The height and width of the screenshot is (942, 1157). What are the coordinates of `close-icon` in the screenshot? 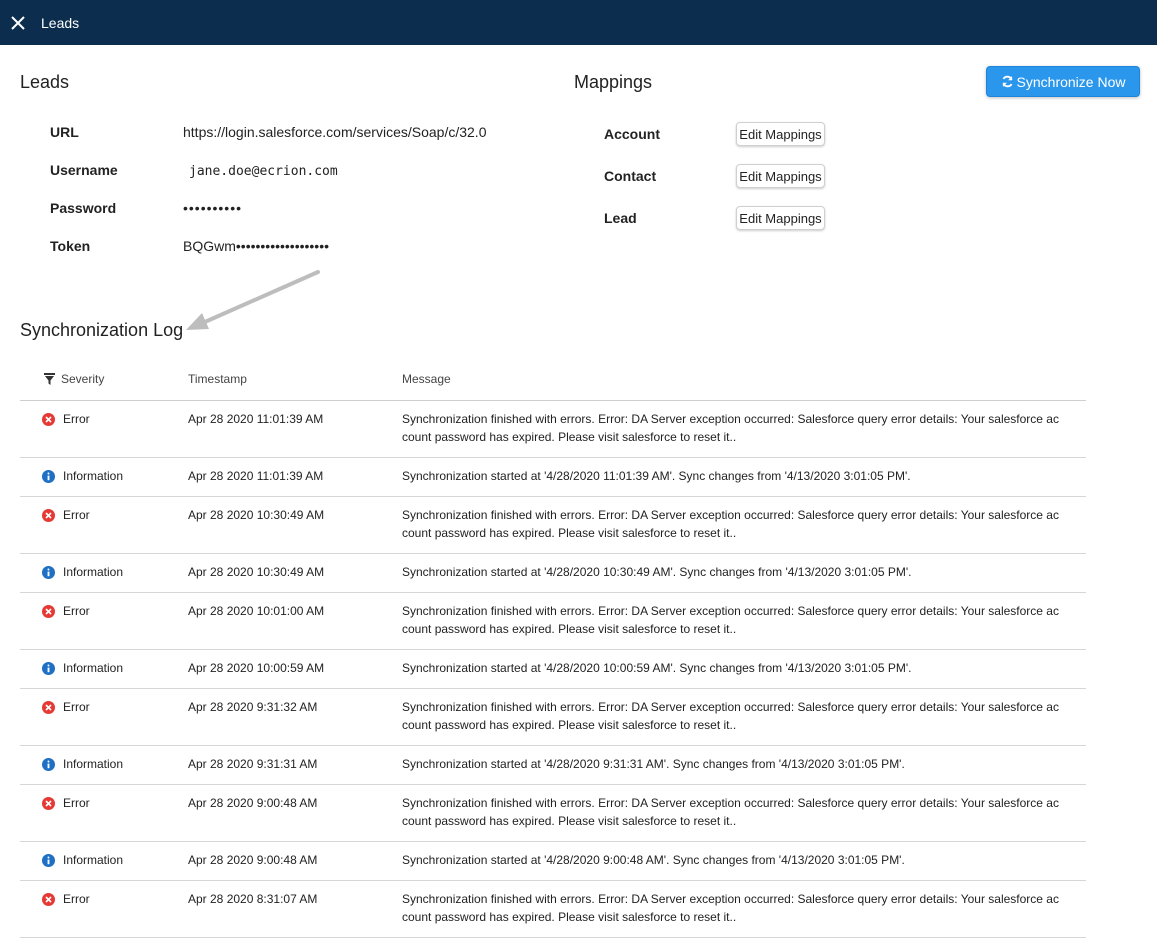 It's located at (18, 23).